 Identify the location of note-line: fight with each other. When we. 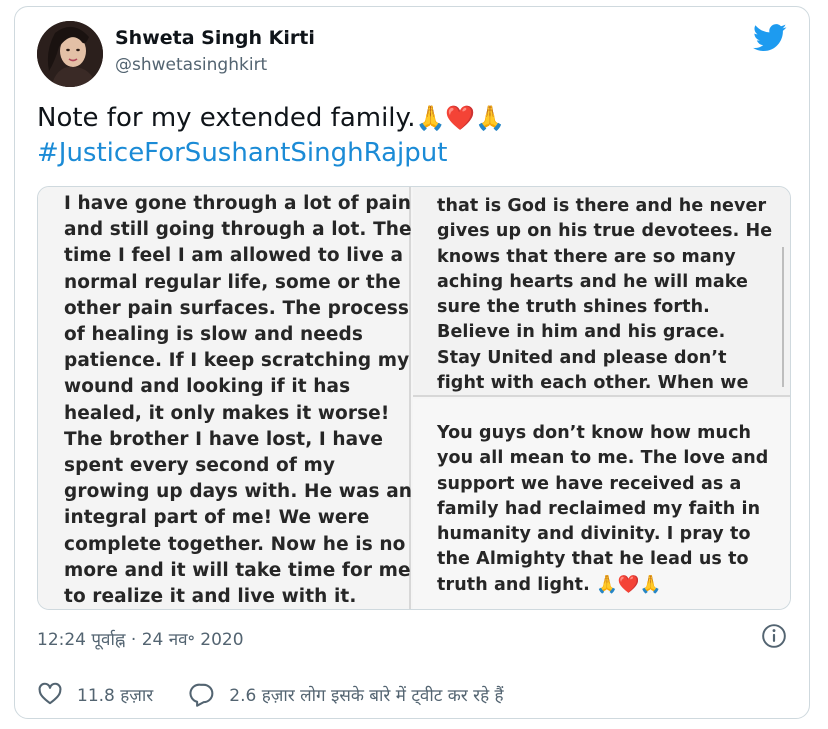
(593, 383).